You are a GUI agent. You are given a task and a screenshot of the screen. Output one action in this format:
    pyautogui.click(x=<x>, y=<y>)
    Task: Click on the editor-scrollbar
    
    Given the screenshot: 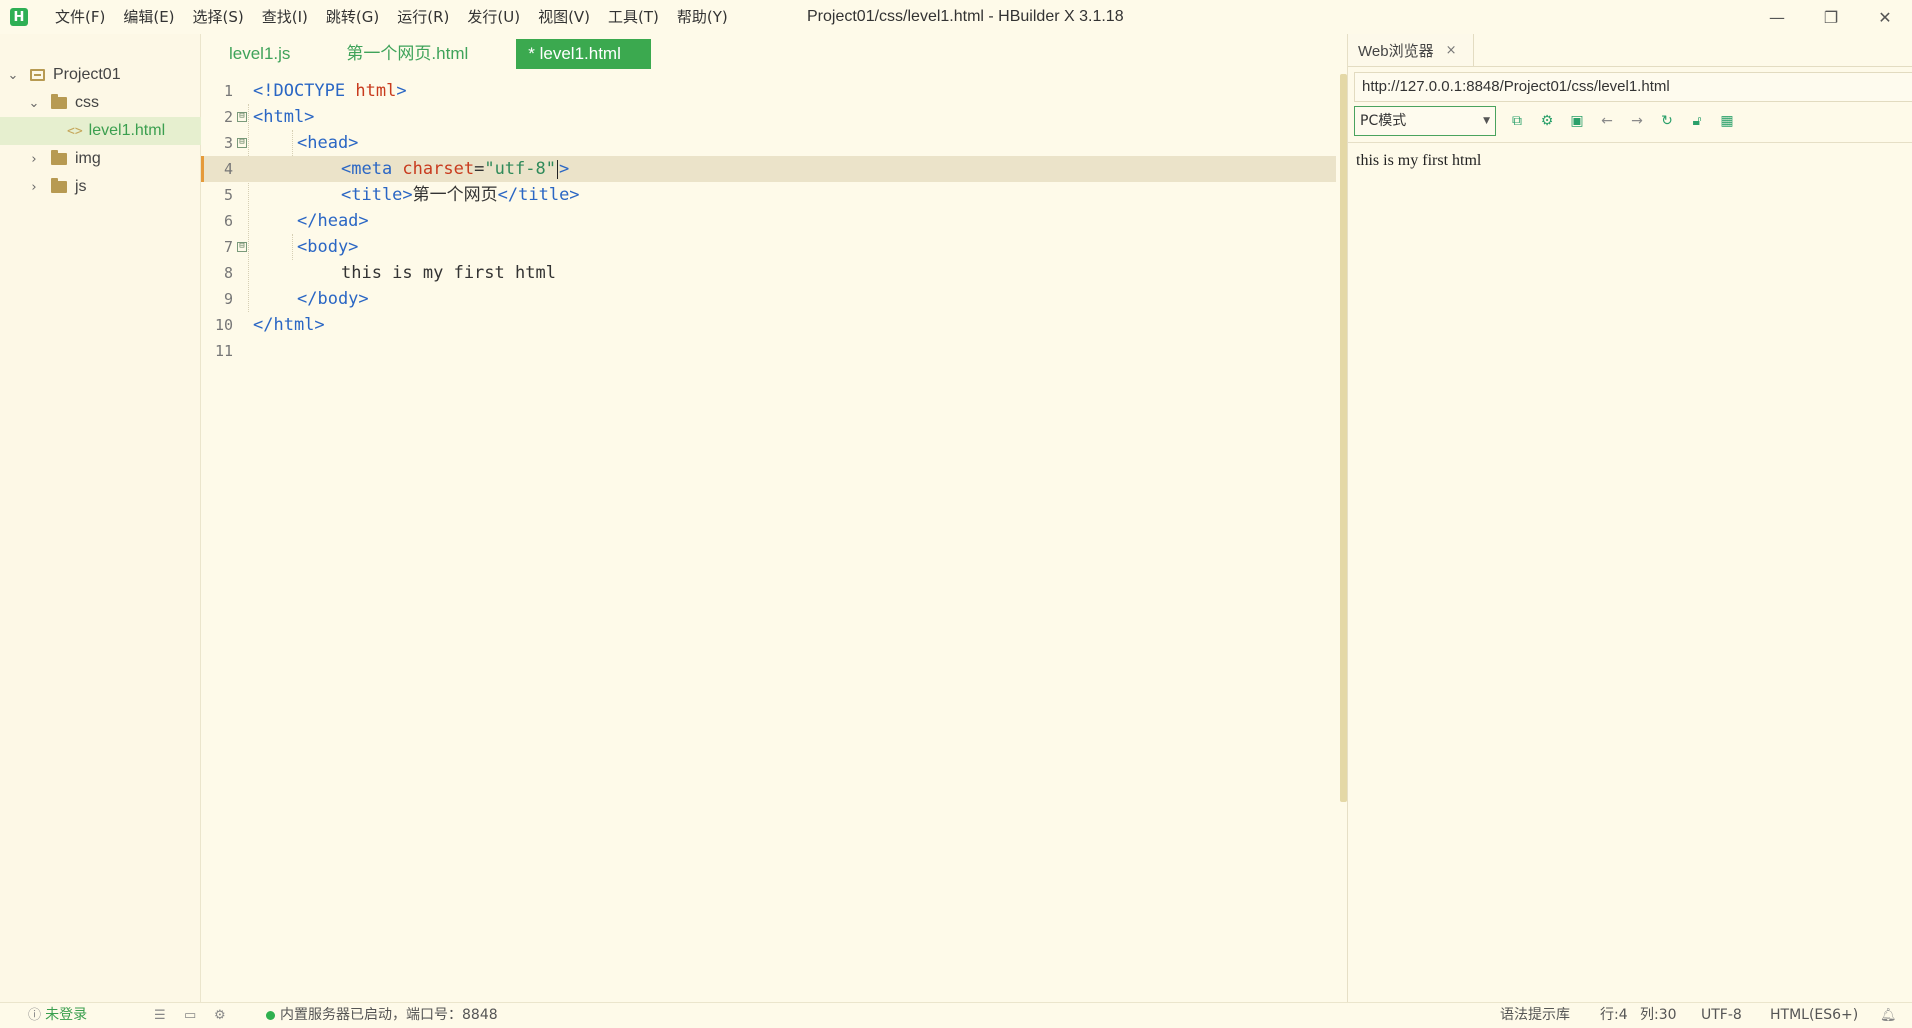 What is the action you would take?
    pyautogui.click(x=1343, y=438)
    